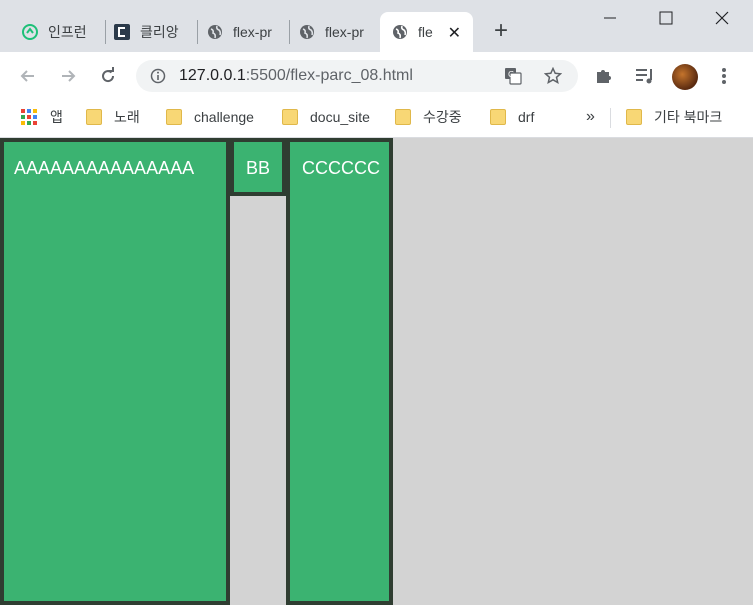  I want to click on overflow-chevron-icon: », so click(590, 116).